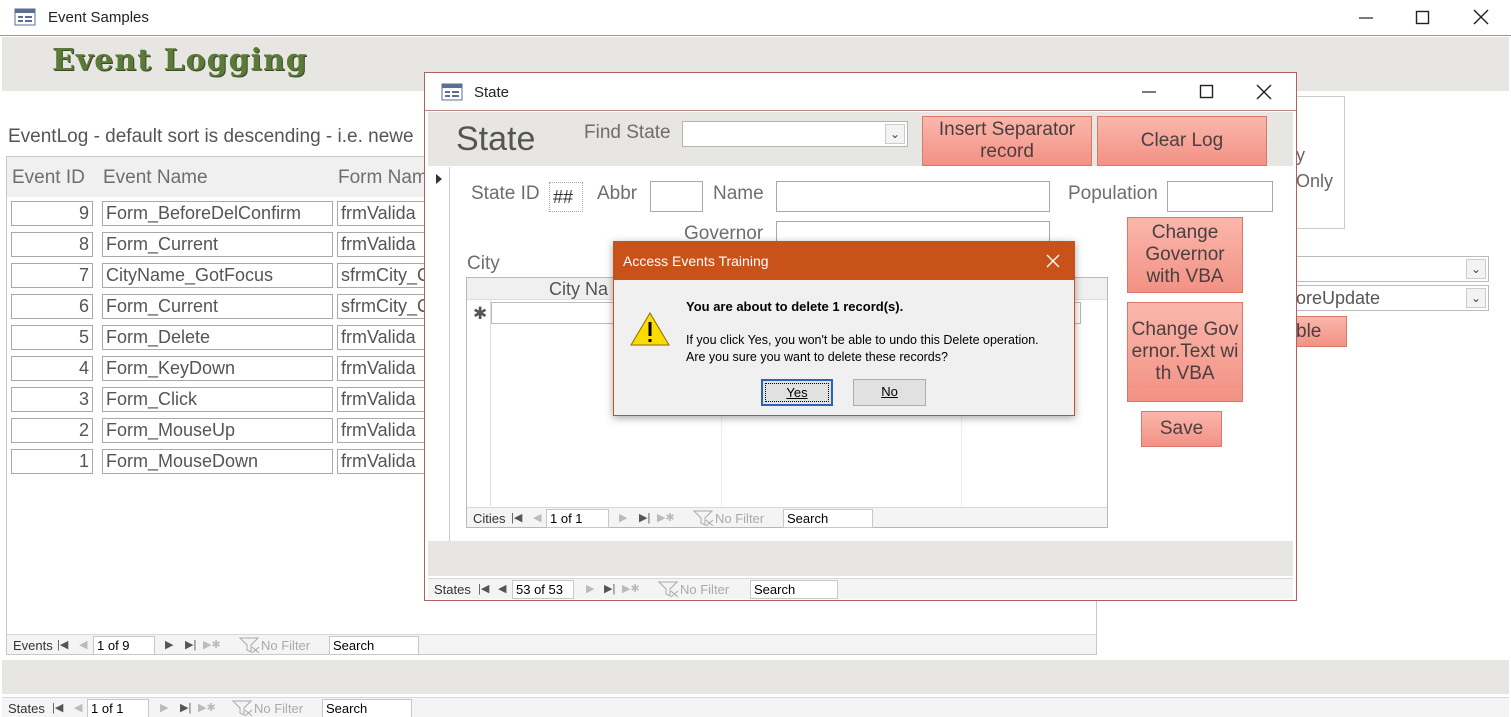 This screenshot has width=1511, height=717. I want to click on change-governor-text-button: Change Governor.Text with VBA, so click(1185, 352).